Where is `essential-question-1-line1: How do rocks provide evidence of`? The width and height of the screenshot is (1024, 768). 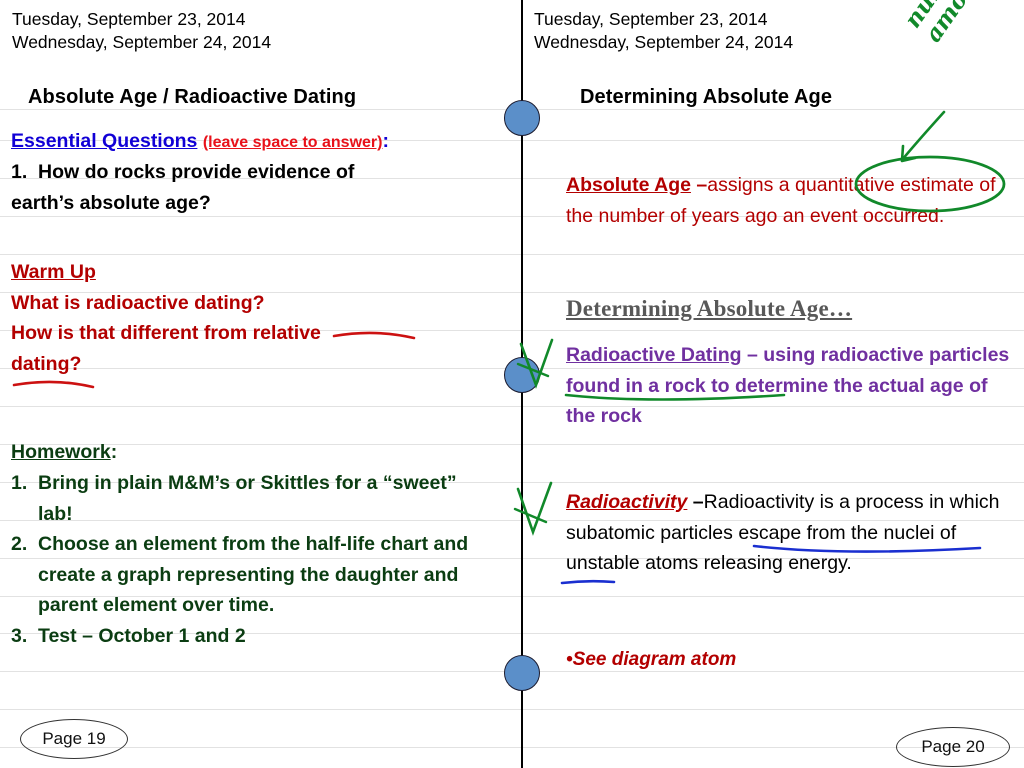 essential-question-1-line1: How do rocks provide evidence of is located at coordinates (196, 172).